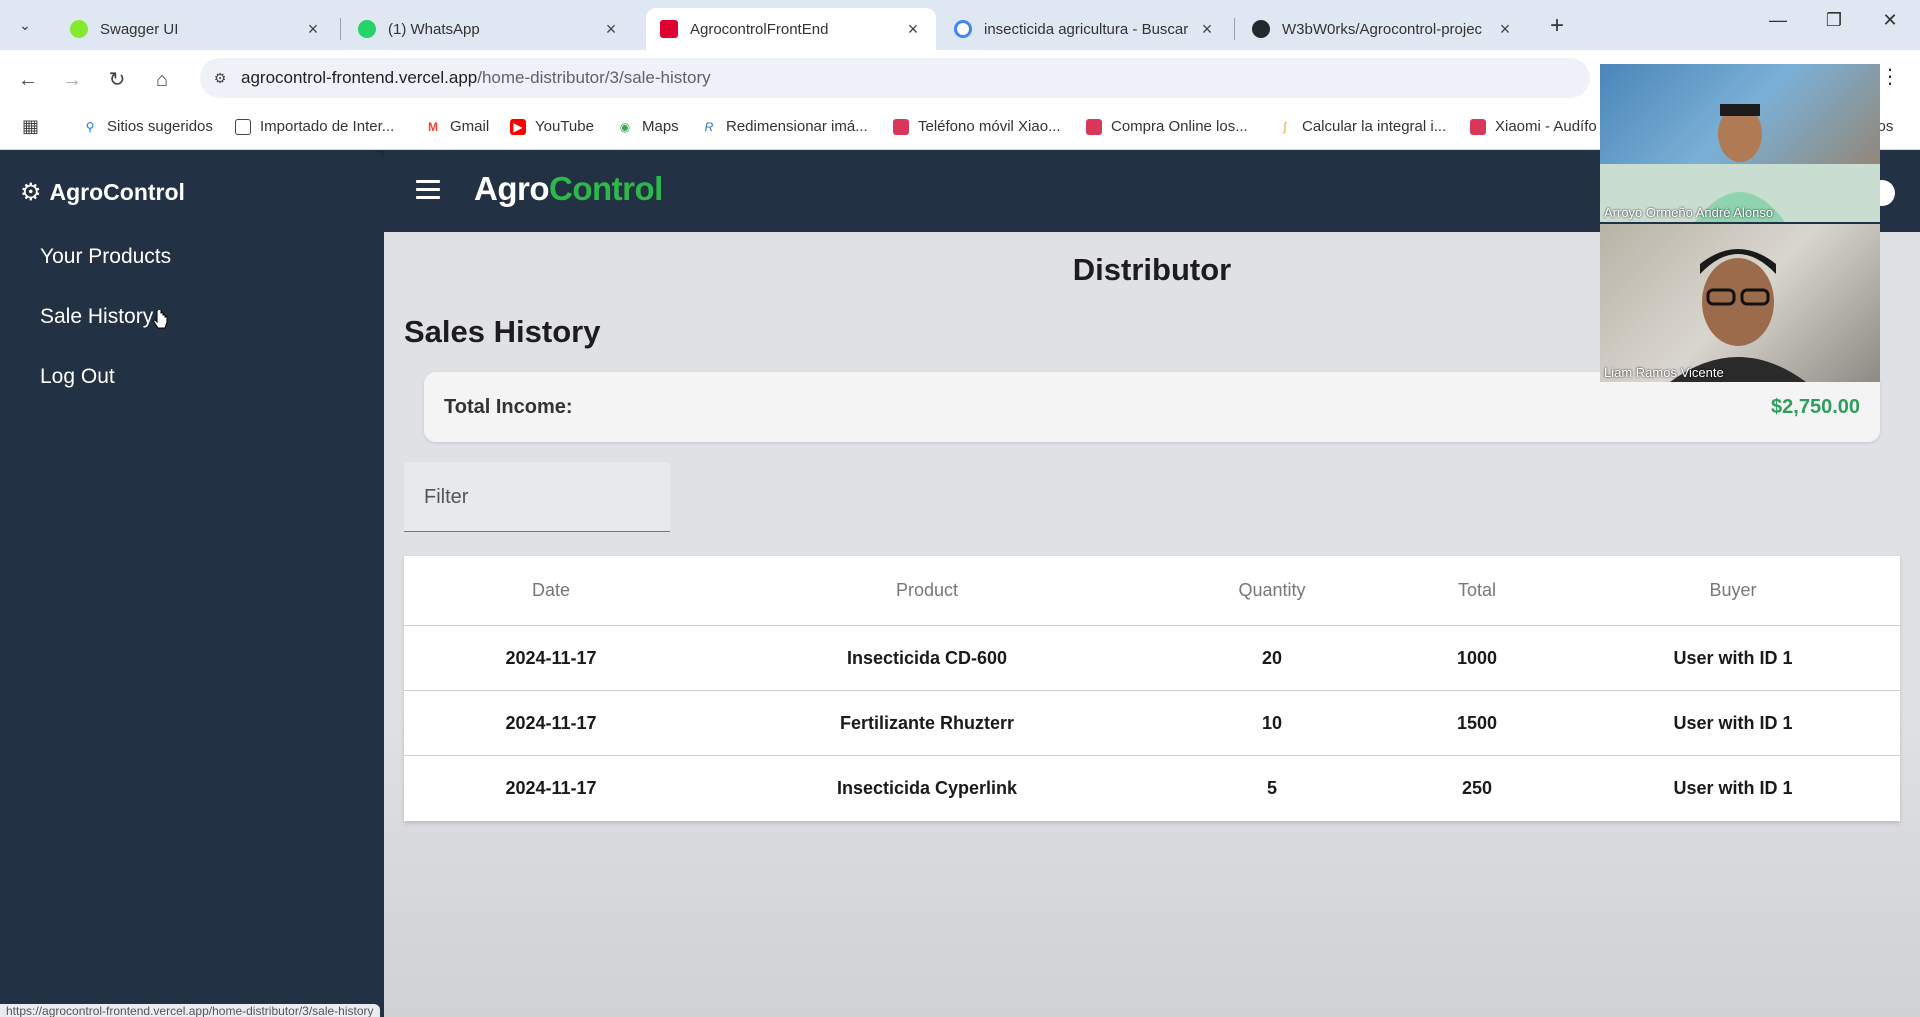 This screenshot has height=1017, width=1920. Describe the element at coordinates (564, 126) in the screenshot. I see `bookmark-label: YouTube` at that location.